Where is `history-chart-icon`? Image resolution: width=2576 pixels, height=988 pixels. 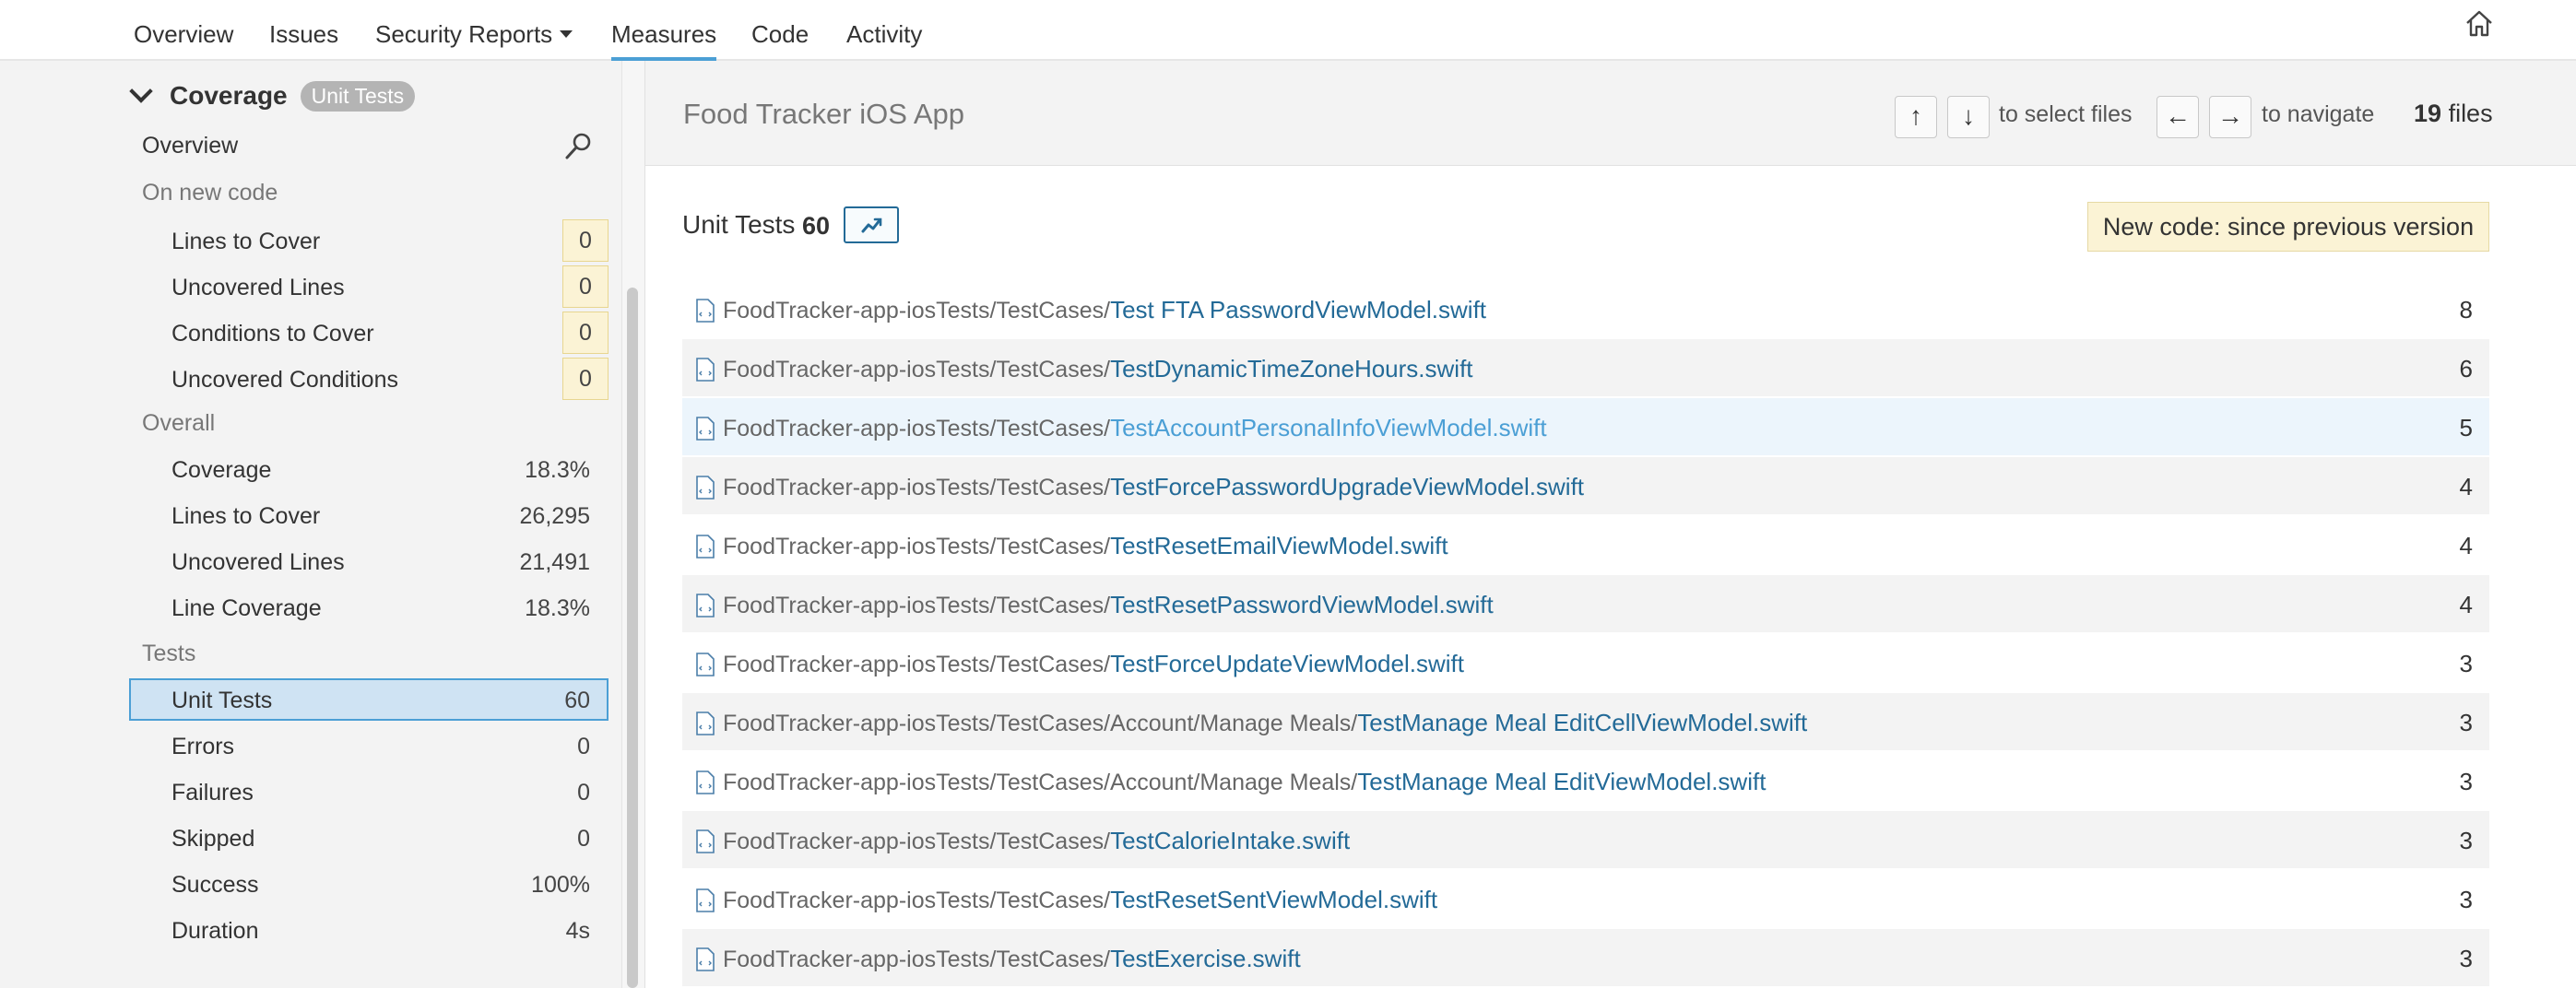 history-chart-icon is located at coordinates (871, 225).